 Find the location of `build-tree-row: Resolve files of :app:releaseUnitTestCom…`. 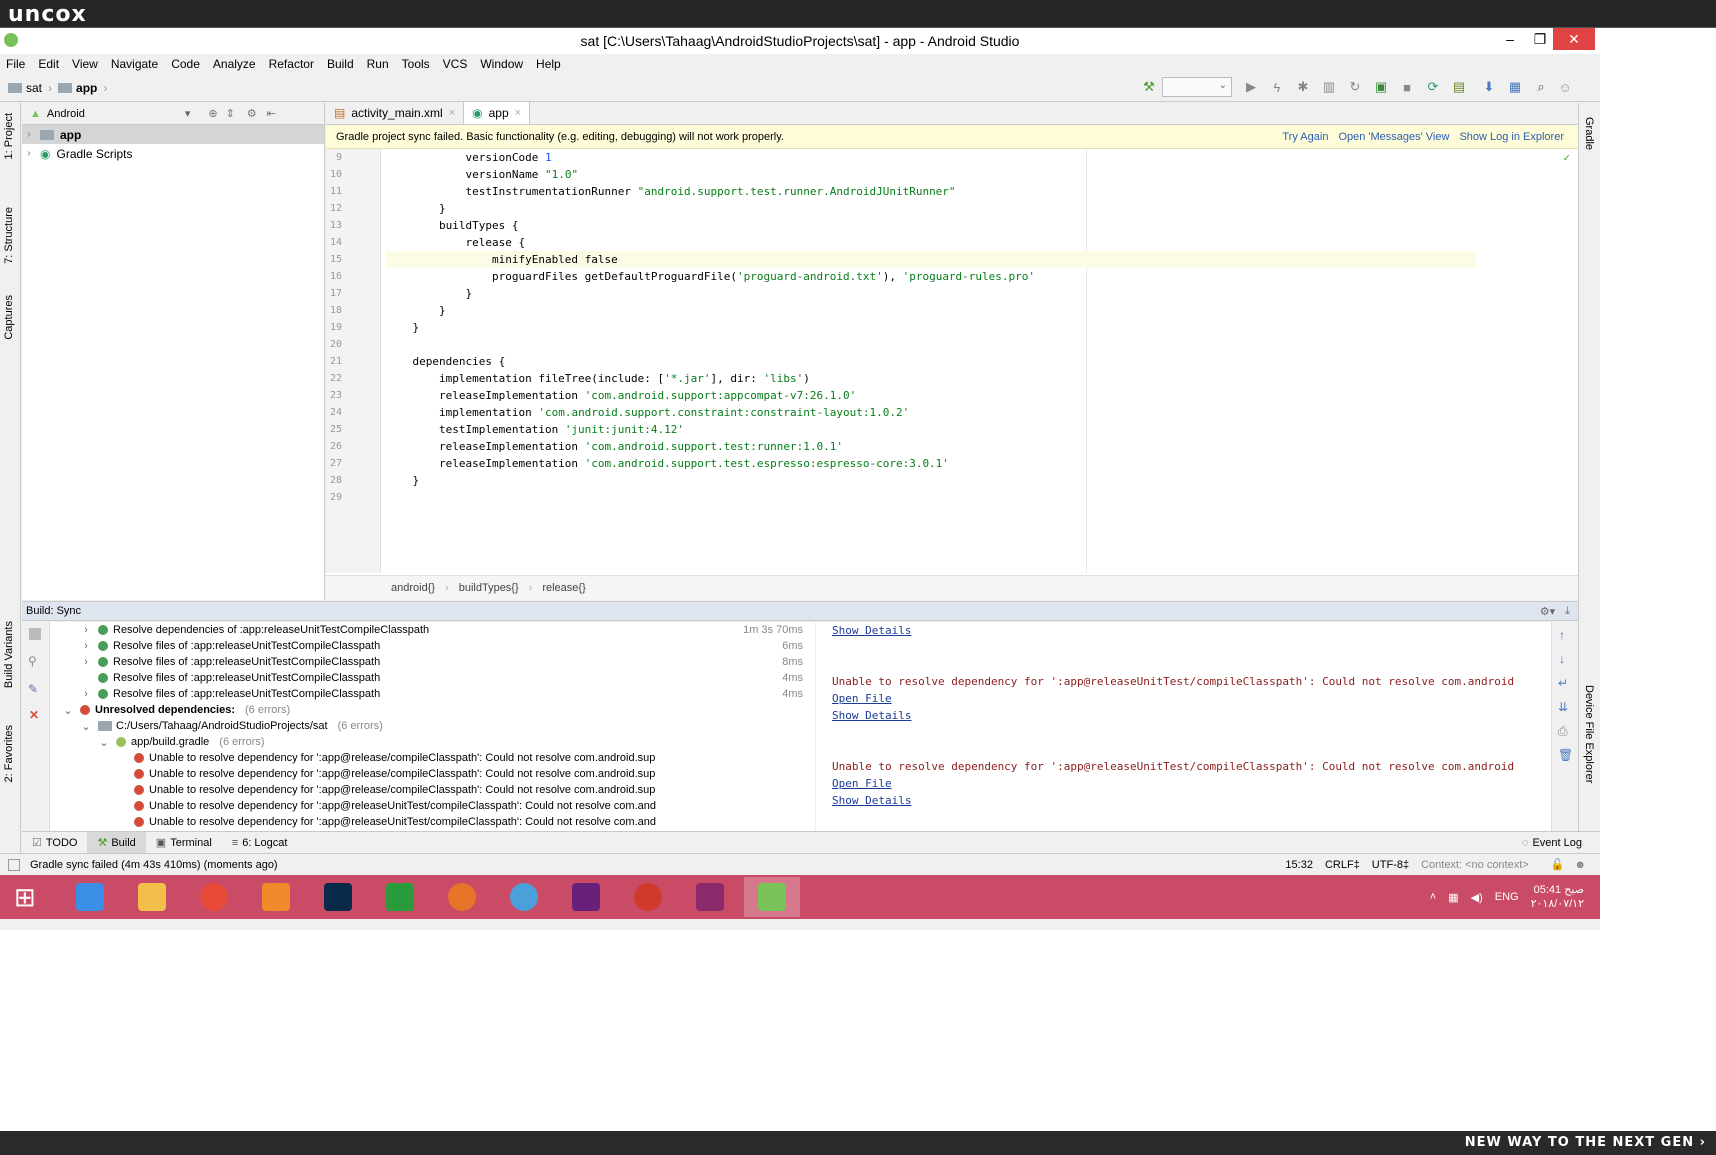

build-tree-row: Resolve files of :app:releaseUnitTestCom… is located at coordinates (432, 678).